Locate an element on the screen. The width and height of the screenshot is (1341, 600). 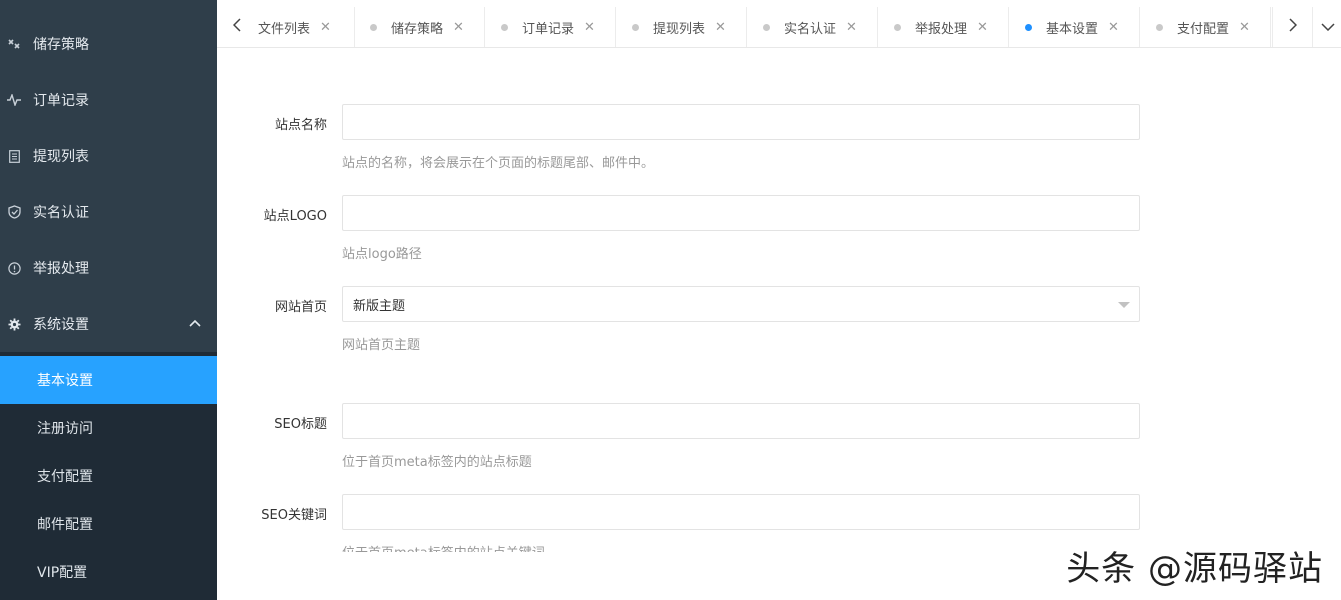
site-logo-label: 站点LOGO is located at coordinates (295, 216).